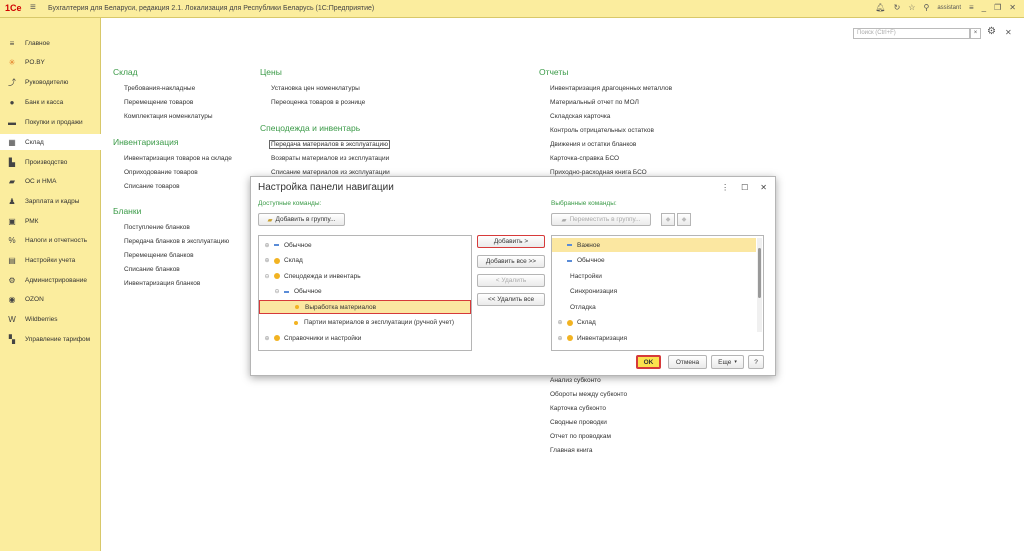  Describe the element at coordinates (50, 162) in the screenshot. I see `sidebar-item-6: ▙ Производство` at that location.